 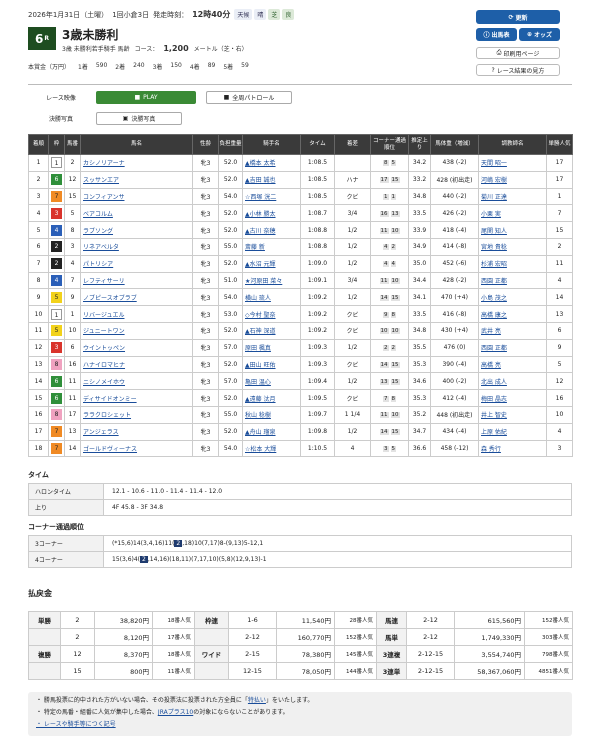 What do you see at coordinates (384, 331) in the screenshot?
I see `corner-position: 10` at bounding box center [384, 331].